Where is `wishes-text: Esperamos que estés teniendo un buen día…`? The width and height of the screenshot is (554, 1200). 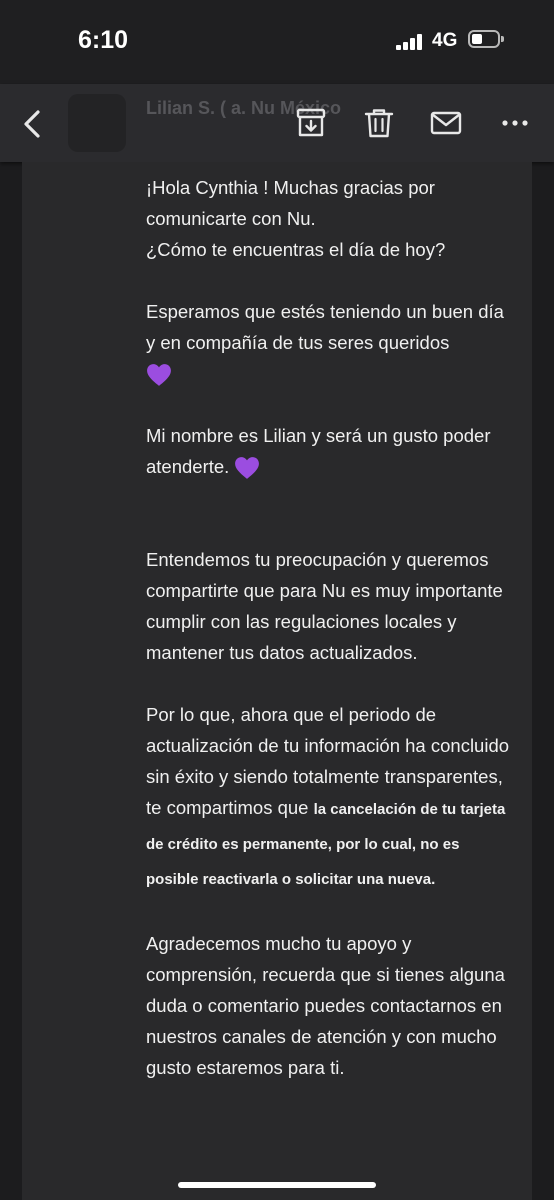
wishes-text: Esperamos que estés teniendo un buen día… is located at coordinates (325, 327).